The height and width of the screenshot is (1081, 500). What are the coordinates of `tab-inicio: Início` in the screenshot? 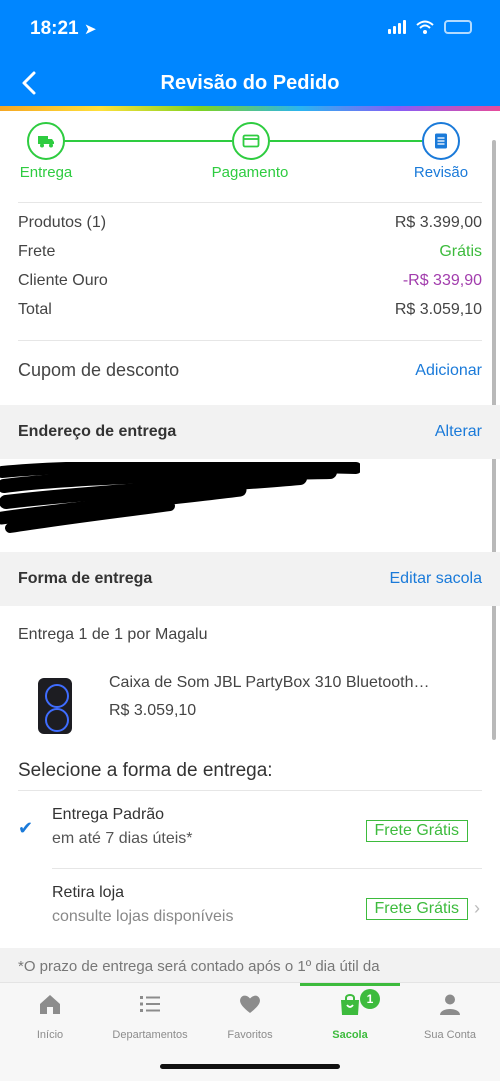 It's located at (50, 1016).